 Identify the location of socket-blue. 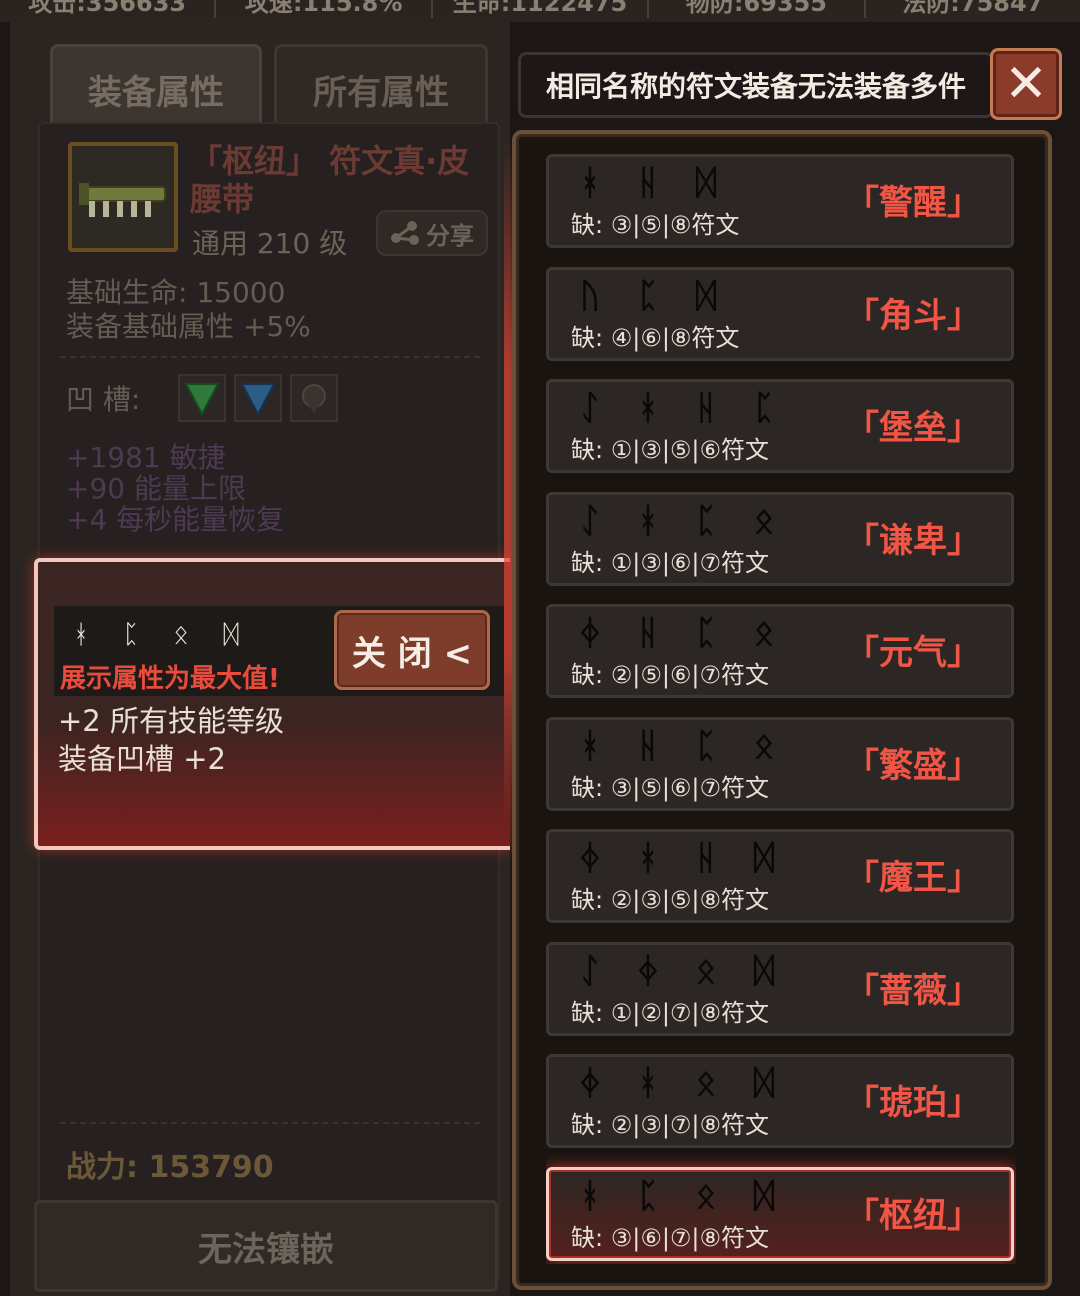
(258, 398).